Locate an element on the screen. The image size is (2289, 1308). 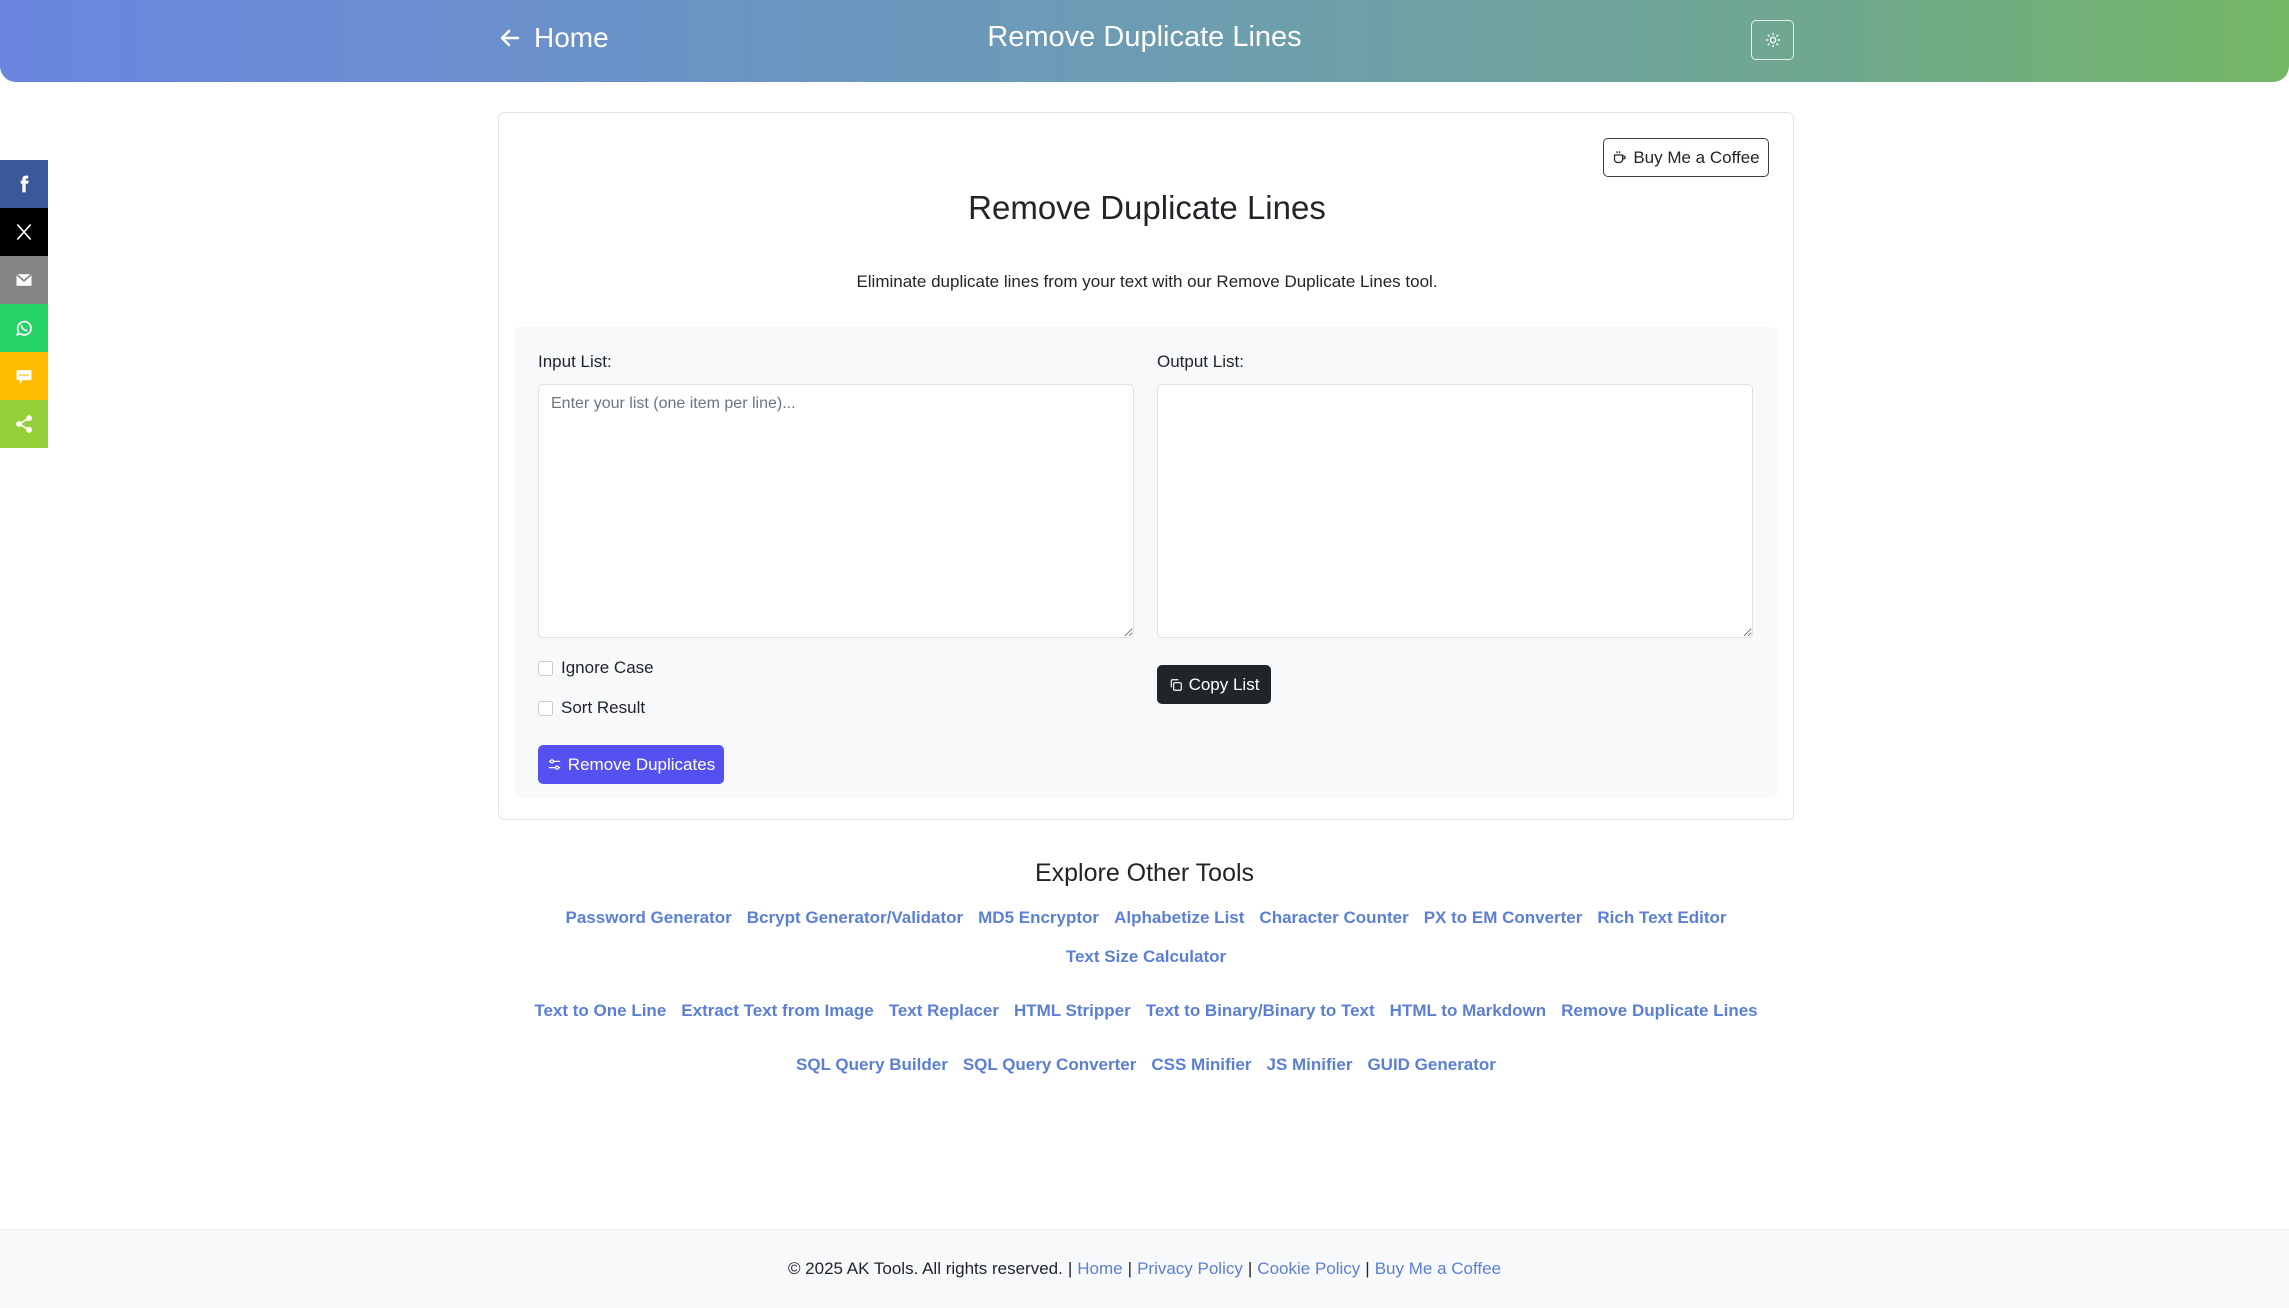
sort-result-option: Sort Result is located at coordinates (591, 708).